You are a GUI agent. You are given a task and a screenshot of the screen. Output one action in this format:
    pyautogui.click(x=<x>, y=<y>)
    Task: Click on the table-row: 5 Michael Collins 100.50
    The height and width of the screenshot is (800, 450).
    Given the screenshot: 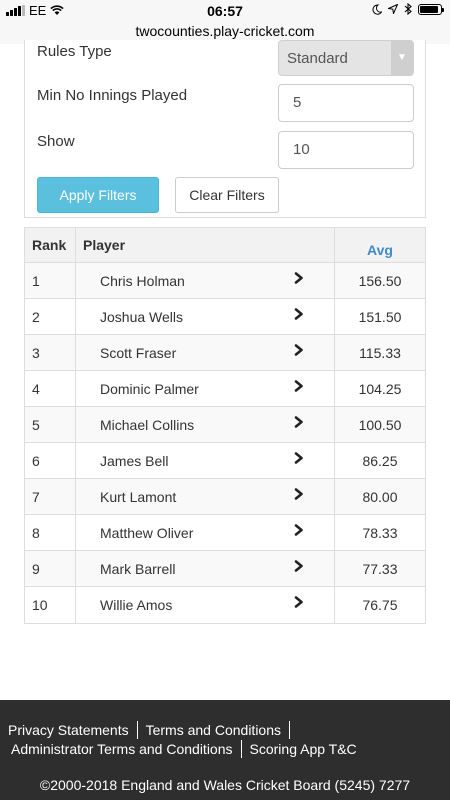 What is the action you would take?
    pyautogui.click(x=225, y=425)
    